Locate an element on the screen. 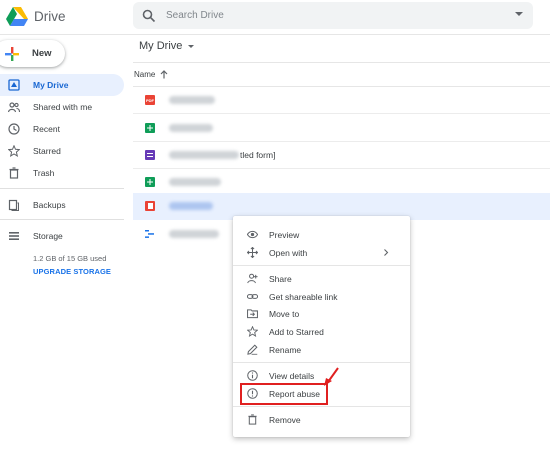 The image size is (550, 451). menu-item-rename: Rename is located at coordinates (321, 349).